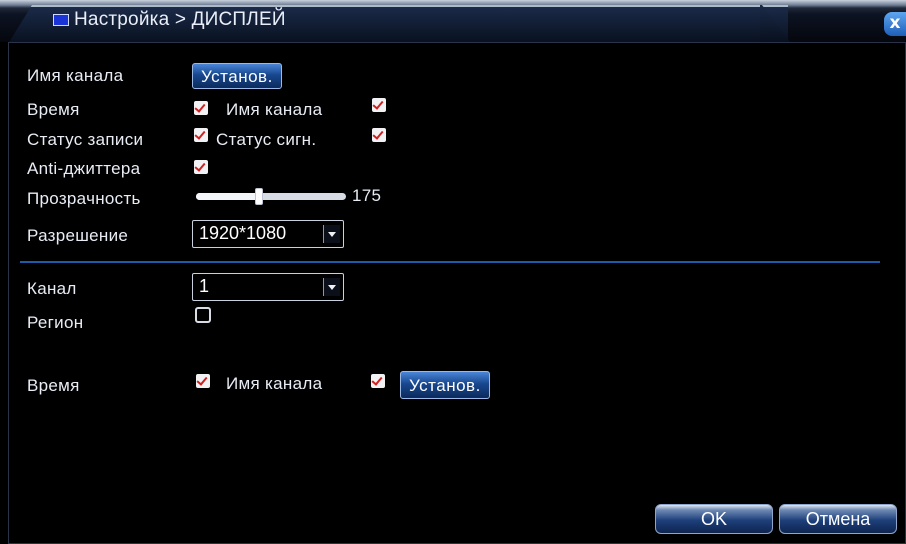 The height and width of the screenshot is (544, 906). What do you see at coordinates (450, 262) in the screenshot?
I see `section-divider` at bounding box center [450, 262].